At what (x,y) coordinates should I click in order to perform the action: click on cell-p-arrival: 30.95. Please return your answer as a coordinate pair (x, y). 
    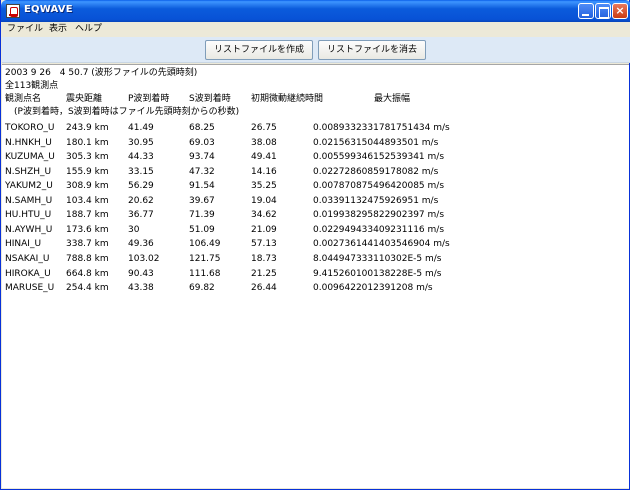
    Looking at the image, I should click on (141, 142).